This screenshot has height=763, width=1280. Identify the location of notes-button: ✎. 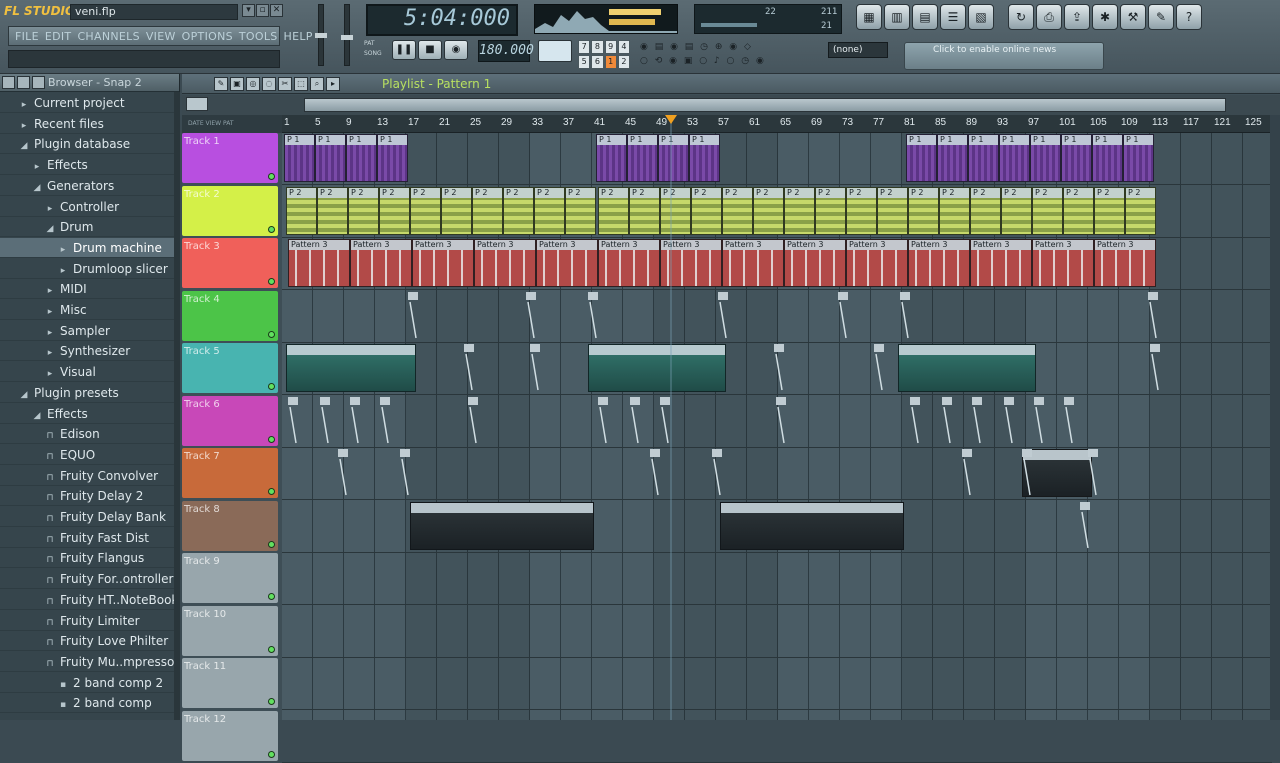
(1161, 17).